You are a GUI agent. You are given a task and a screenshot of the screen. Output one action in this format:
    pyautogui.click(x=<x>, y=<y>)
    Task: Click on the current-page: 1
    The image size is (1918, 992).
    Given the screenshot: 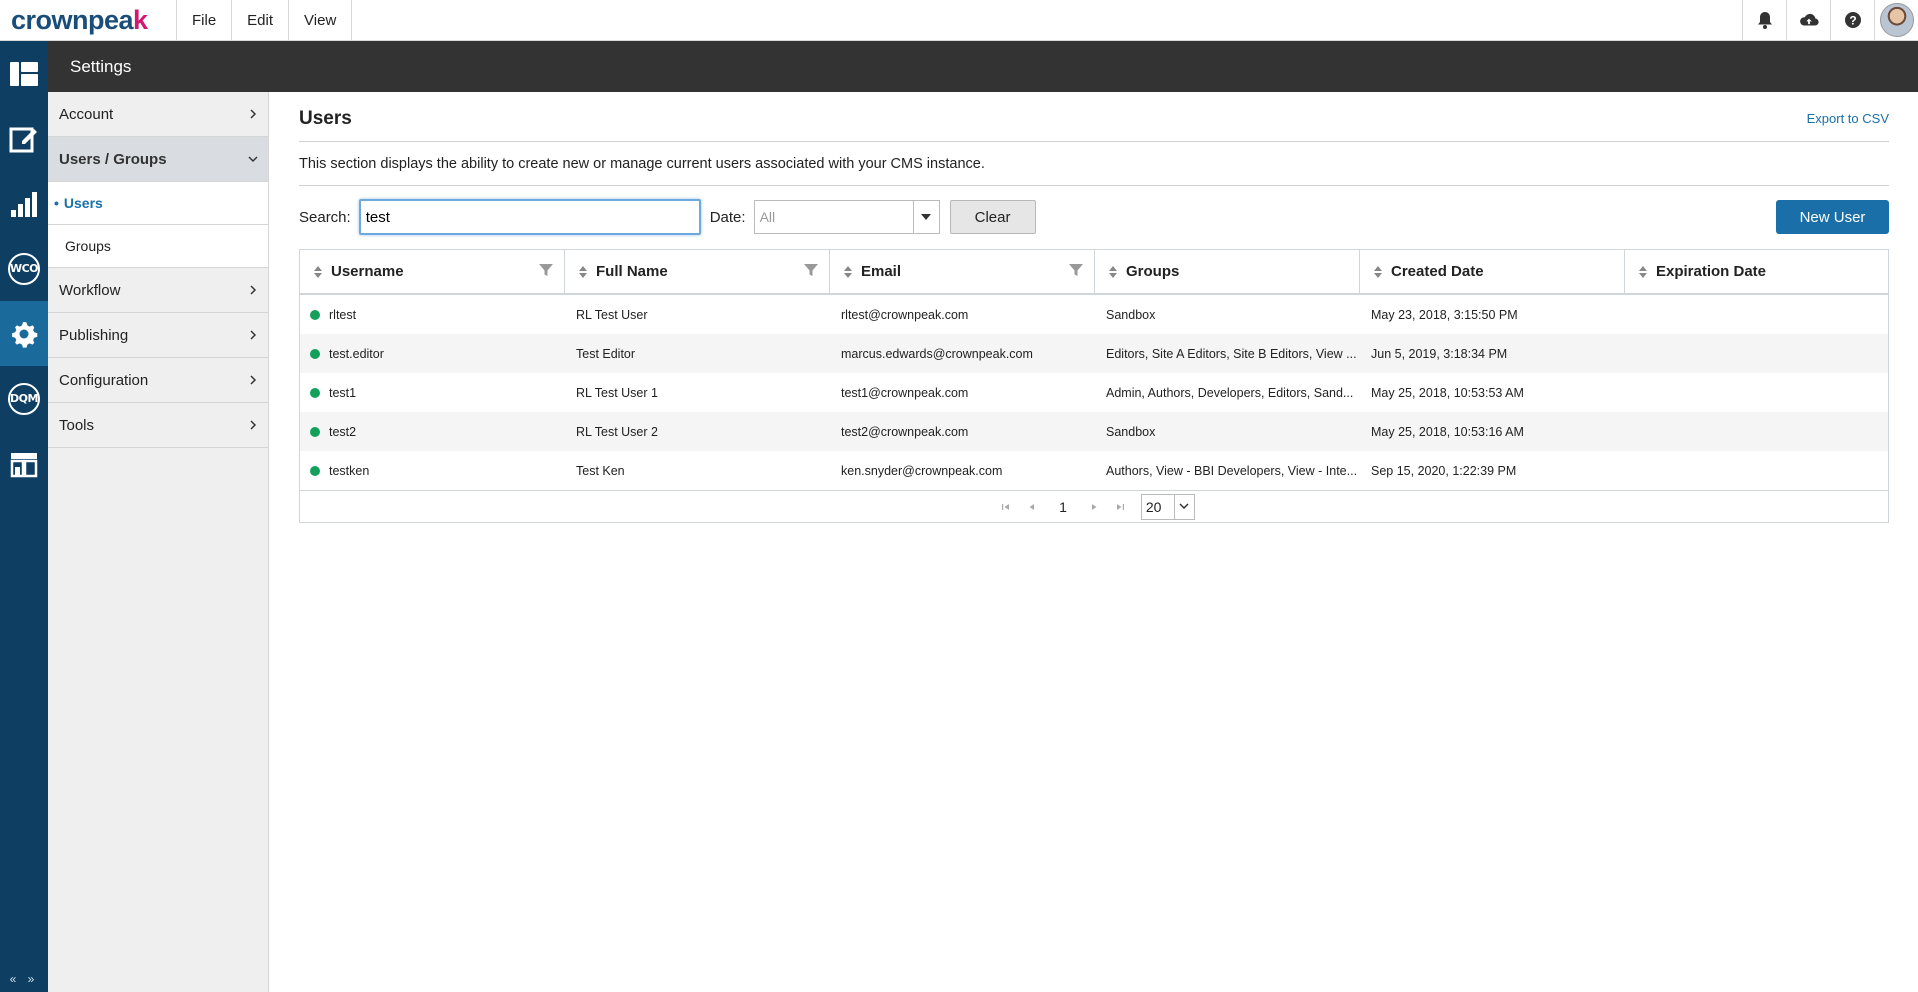 What is the action you would take?
    pyautogui.click(x=1063, y=507)
    